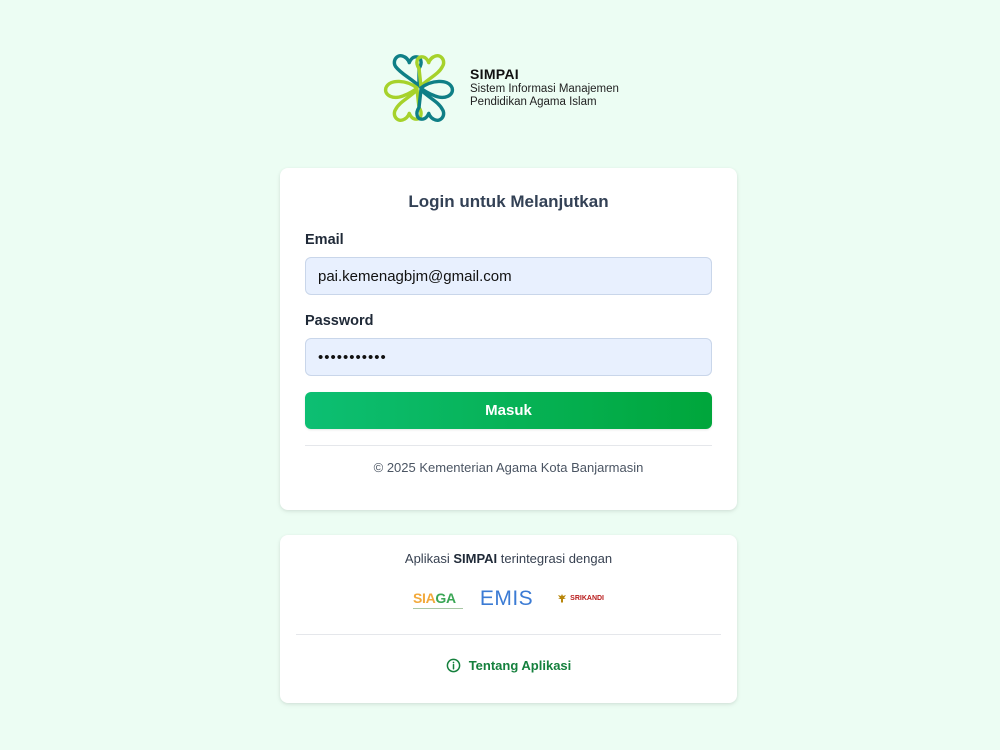  I want to click on garuda-icon, so click(562, 598).